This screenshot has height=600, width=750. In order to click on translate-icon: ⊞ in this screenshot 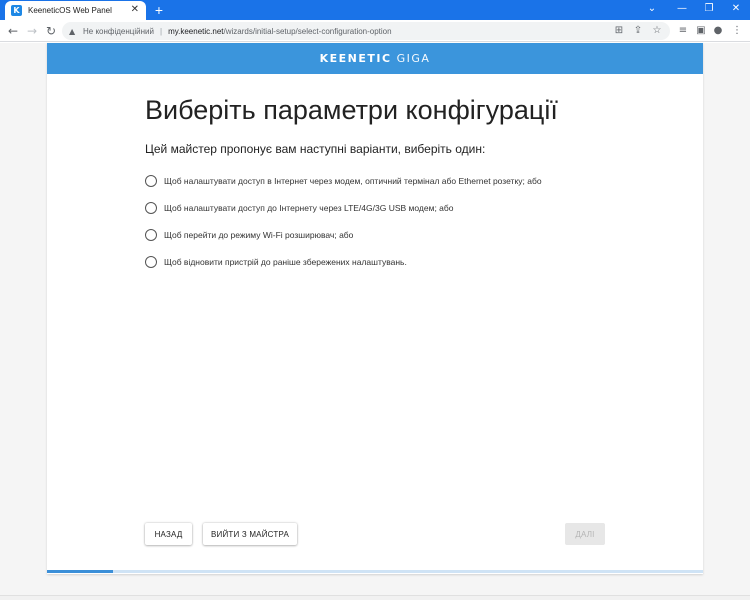, I will do `click(619, 31)`.